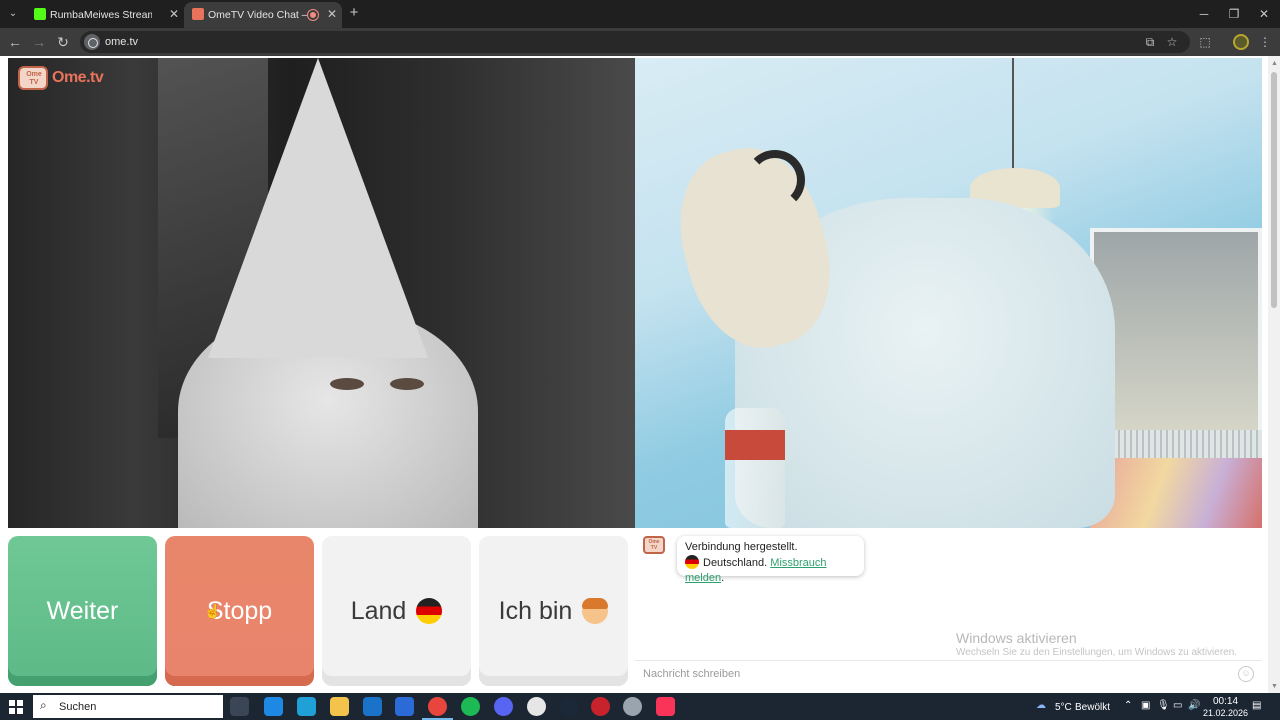 The width and height of the screenshot is (1280, 720). I want to click on next-button: Weiter, so click(82, 611).